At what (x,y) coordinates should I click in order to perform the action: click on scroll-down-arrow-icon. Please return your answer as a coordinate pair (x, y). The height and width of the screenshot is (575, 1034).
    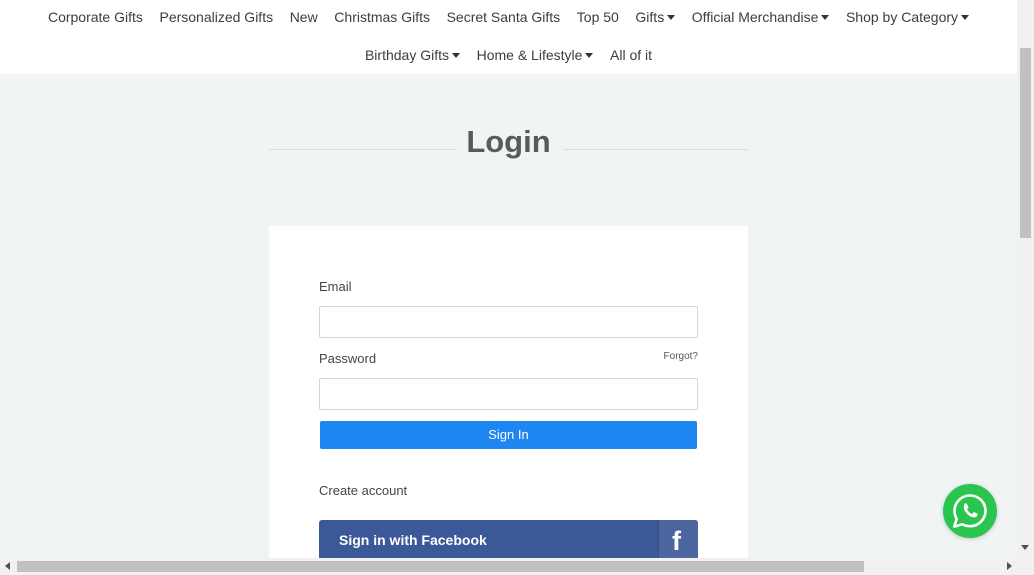
    Looking at the image, I should click on (1025, 547).